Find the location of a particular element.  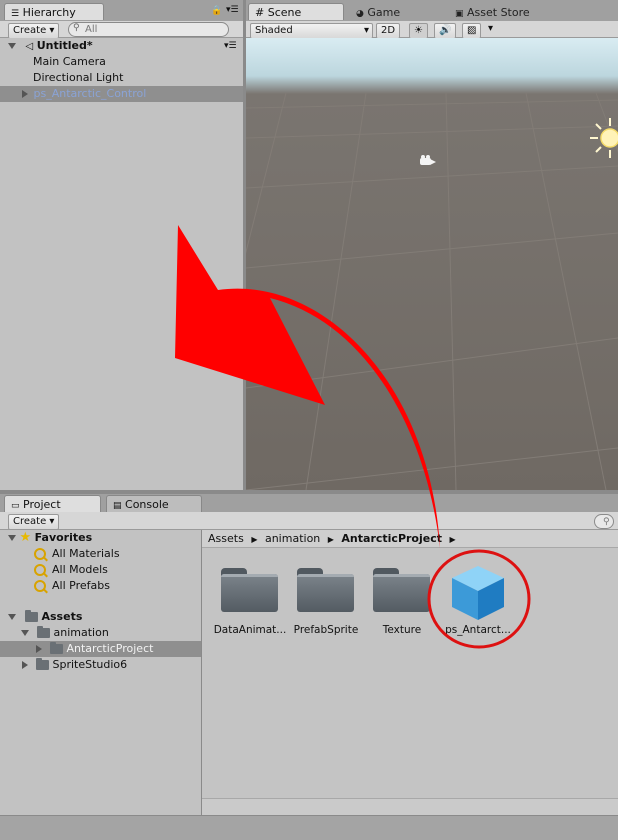

tab-project: ▭ Project is located at coordinates (52, 503).